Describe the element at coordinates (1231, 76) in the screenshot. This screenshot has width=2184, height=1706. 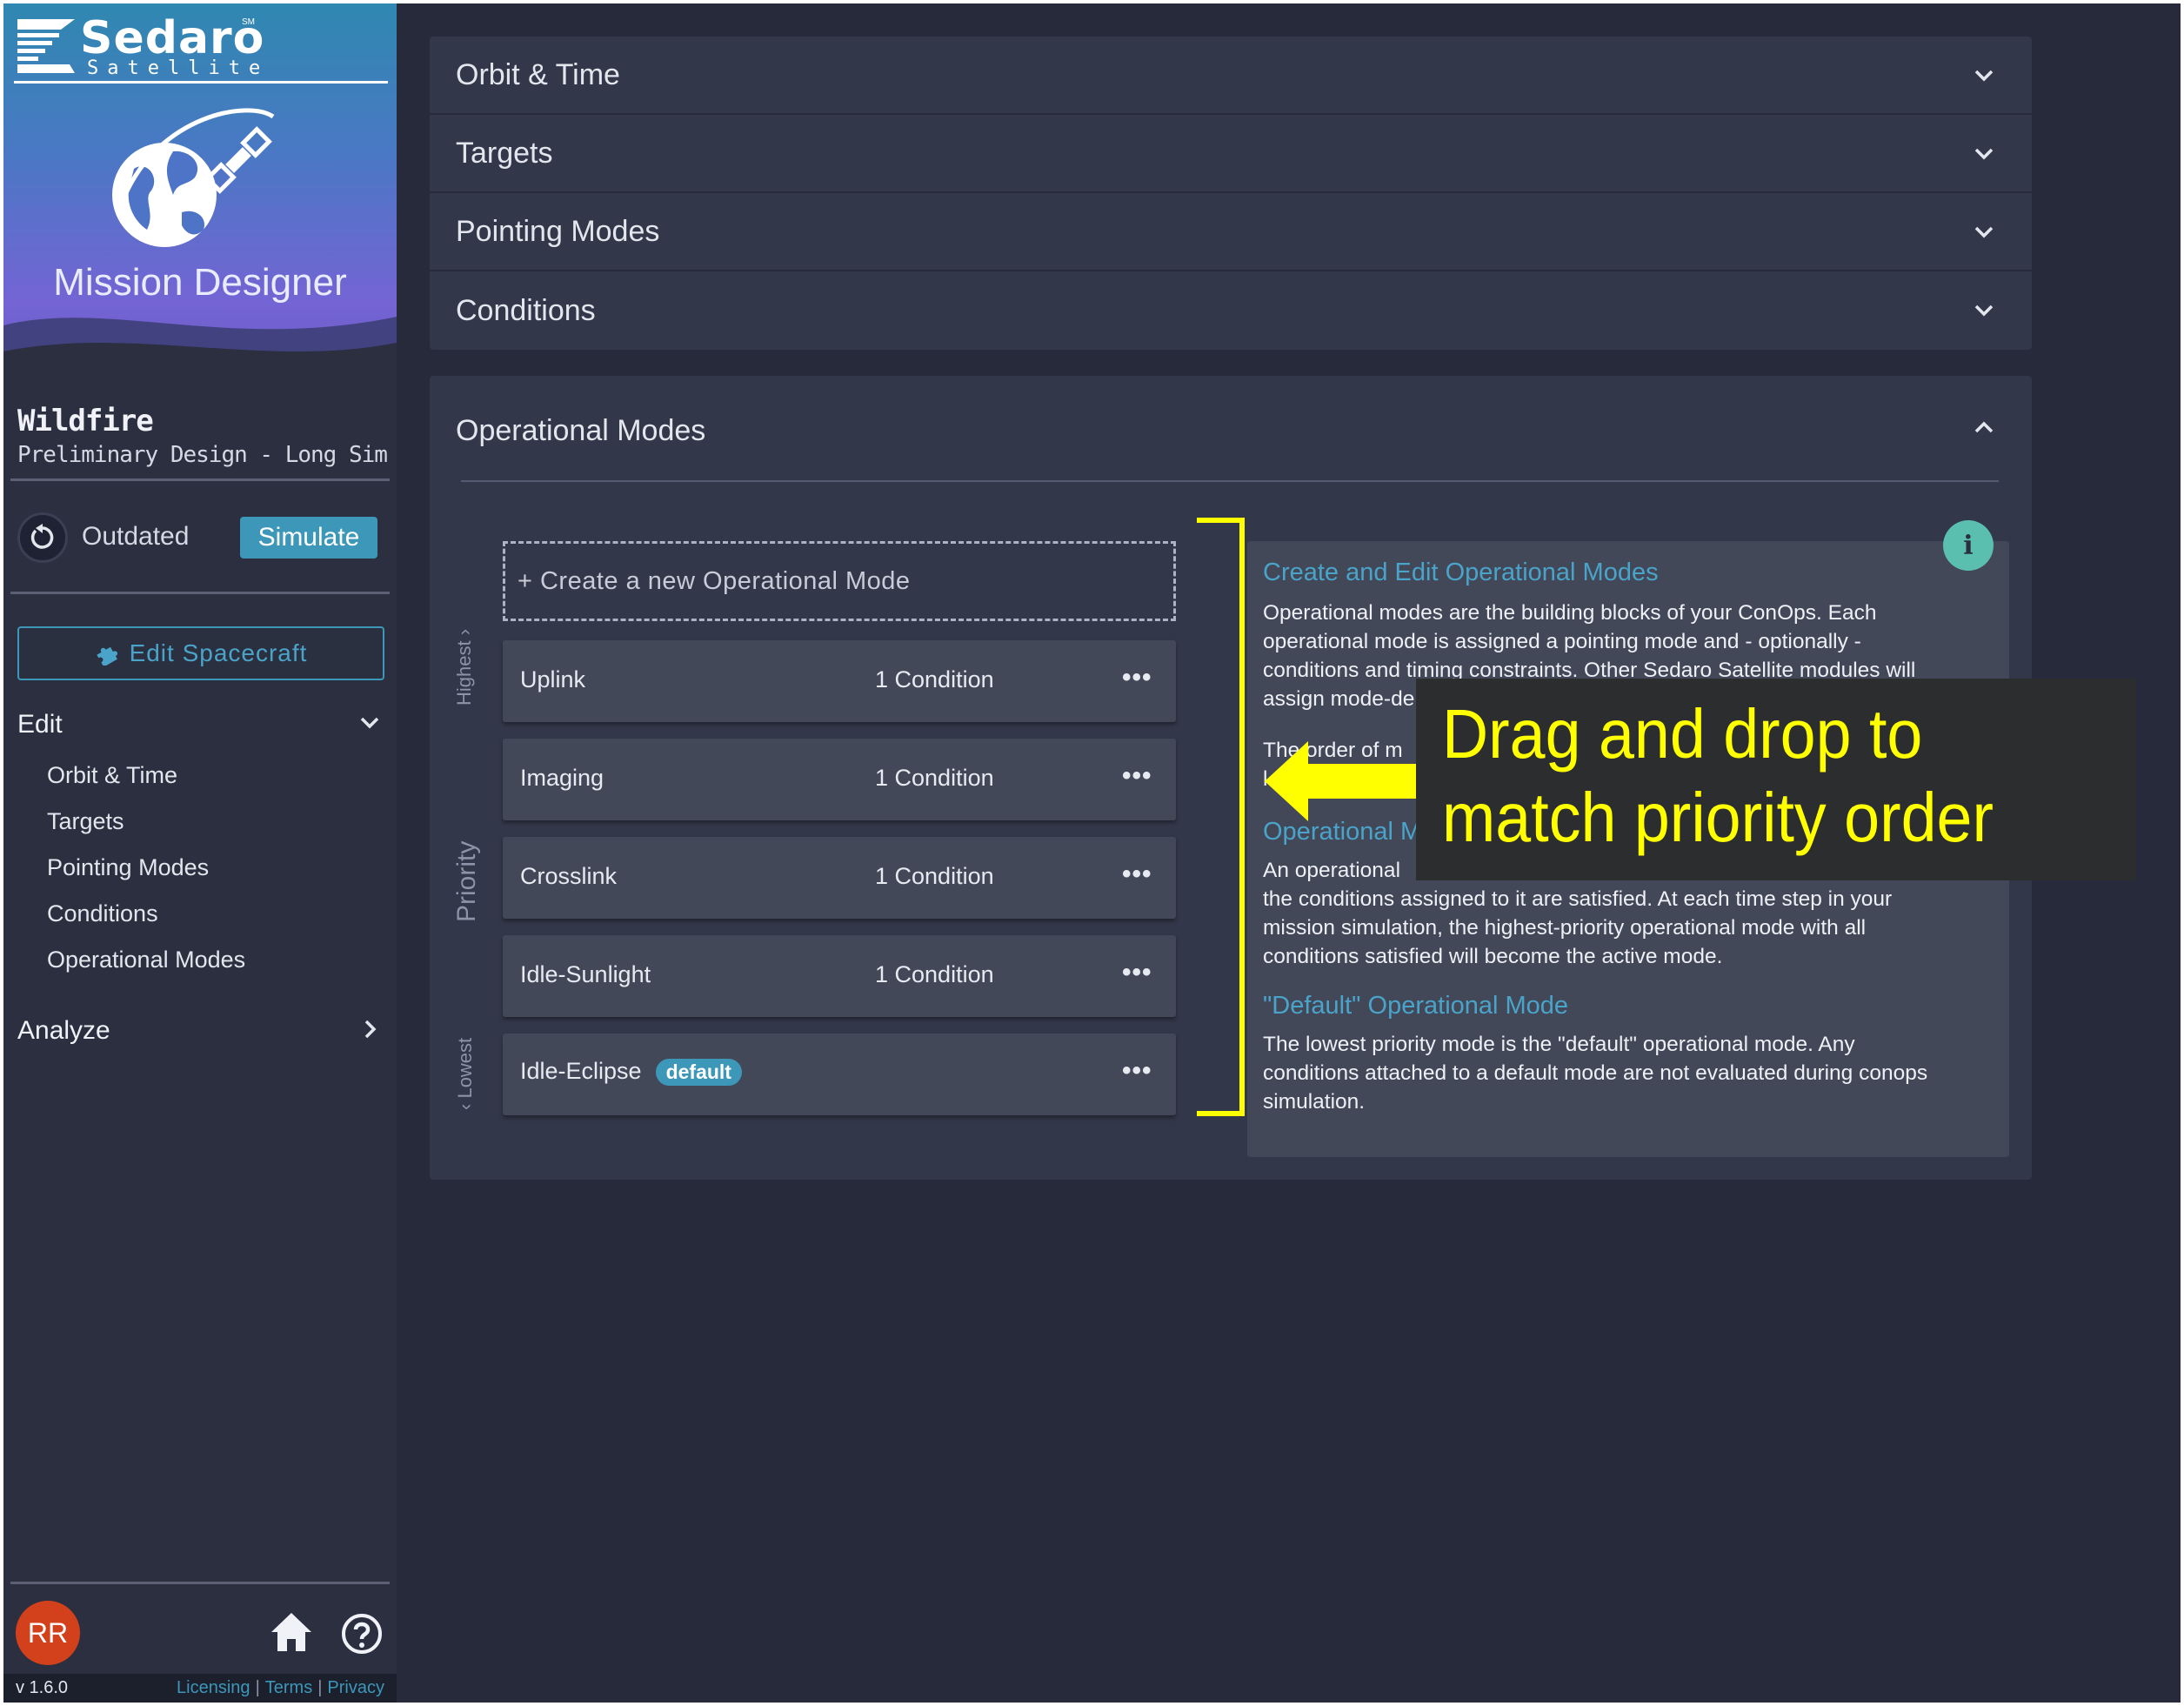
I see `accordion-orbit-time: Orbit & Time` at that location.